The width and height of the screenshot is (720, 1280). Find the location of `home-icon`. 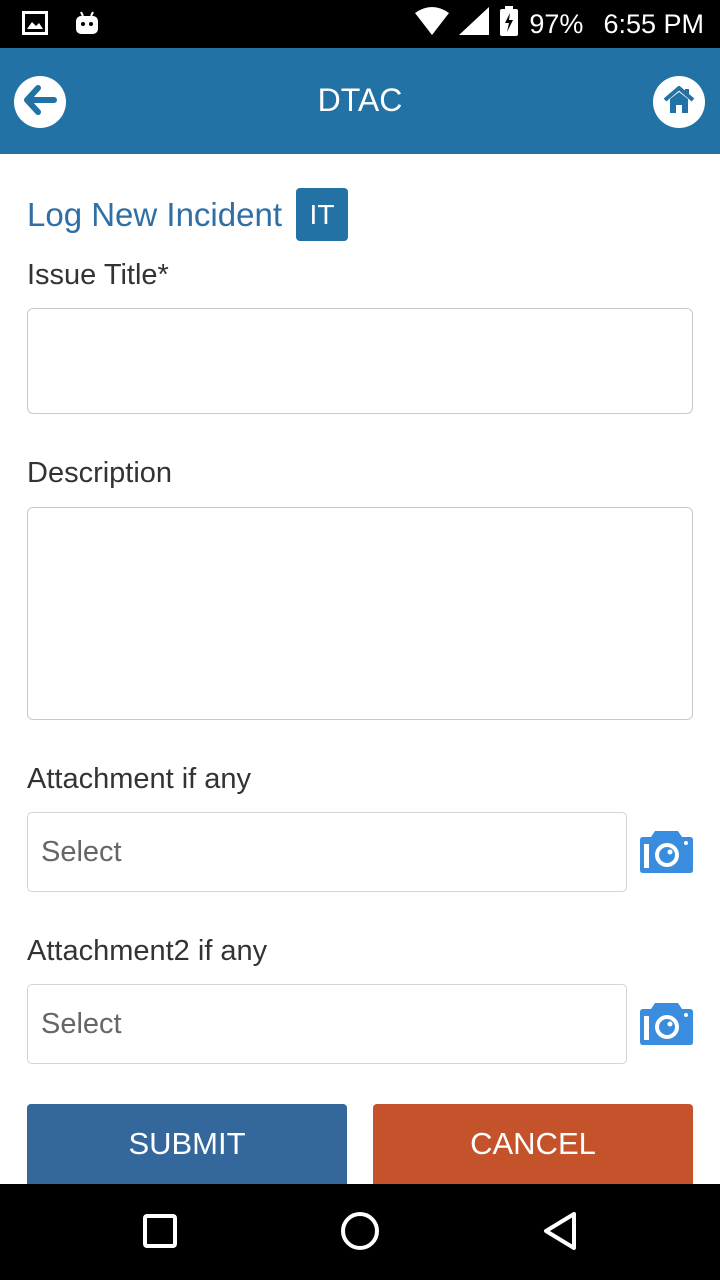

home-icon is located at coordinates (679, 102).